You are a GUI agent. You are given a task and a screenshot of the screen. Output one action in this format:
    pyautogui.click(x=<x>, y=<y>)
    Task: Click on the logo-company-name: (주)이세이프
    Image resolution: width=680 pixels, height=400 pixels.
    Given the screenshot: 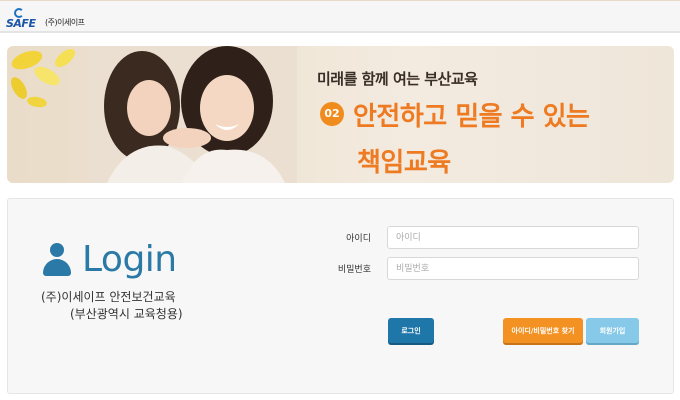 What is the action you would take?
    pyautogui.click(x=65, y=22)
    